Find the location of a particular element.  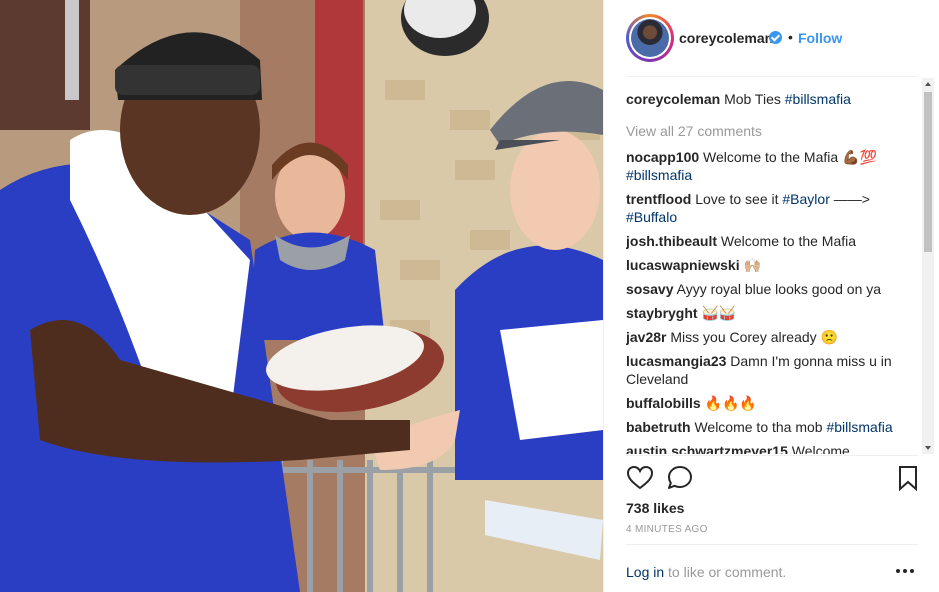

comment-text: Welcome is located at coordinates (820, 448).